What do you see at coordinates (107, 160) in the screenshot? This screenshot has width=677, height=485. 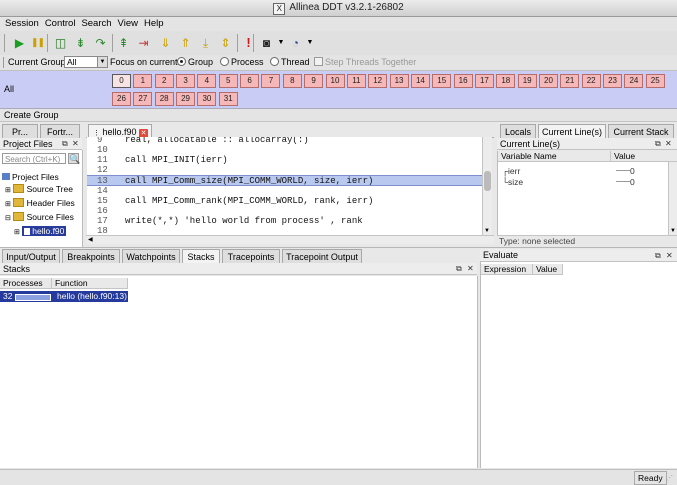 I see `line-number: 11` at bounding box center [107, 160].